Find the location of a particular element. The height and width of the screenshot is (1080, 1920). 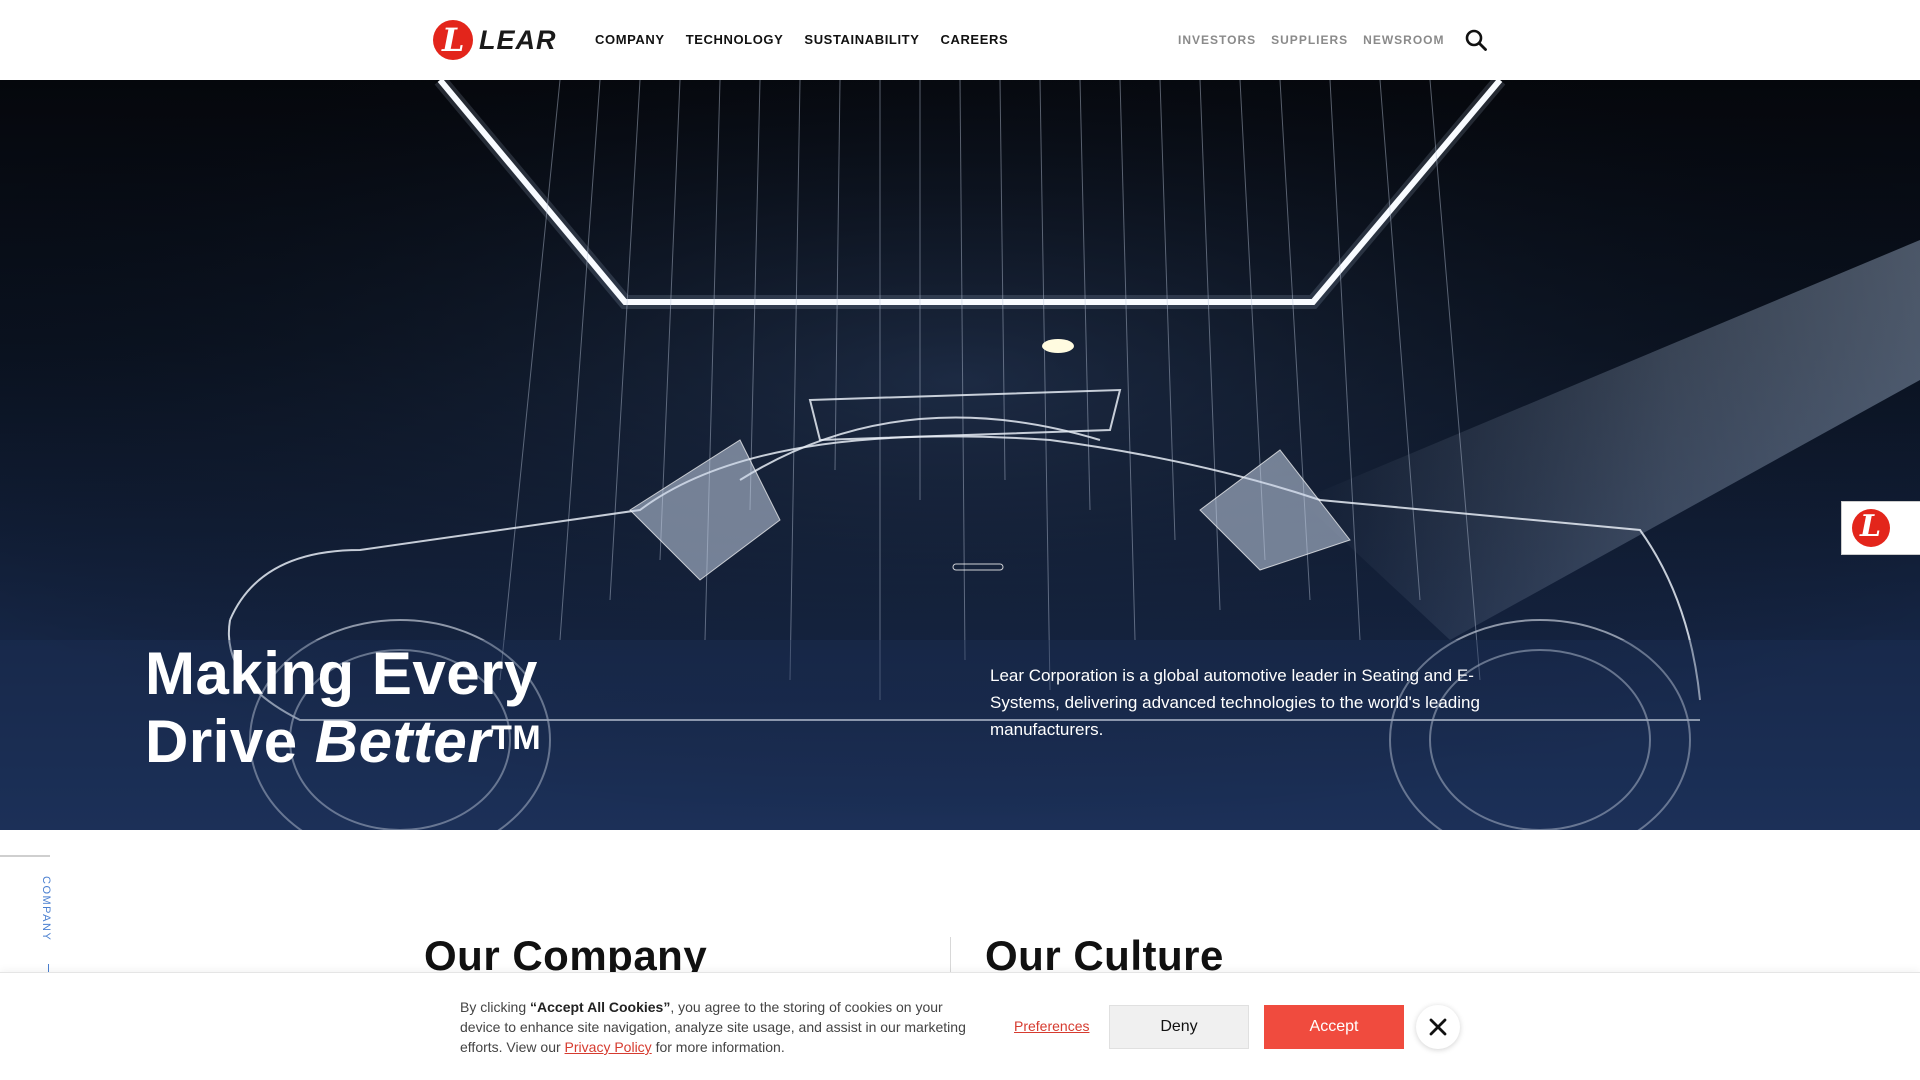

nav-item-investors: INVESTORS is located at coordinates (1217, 40).